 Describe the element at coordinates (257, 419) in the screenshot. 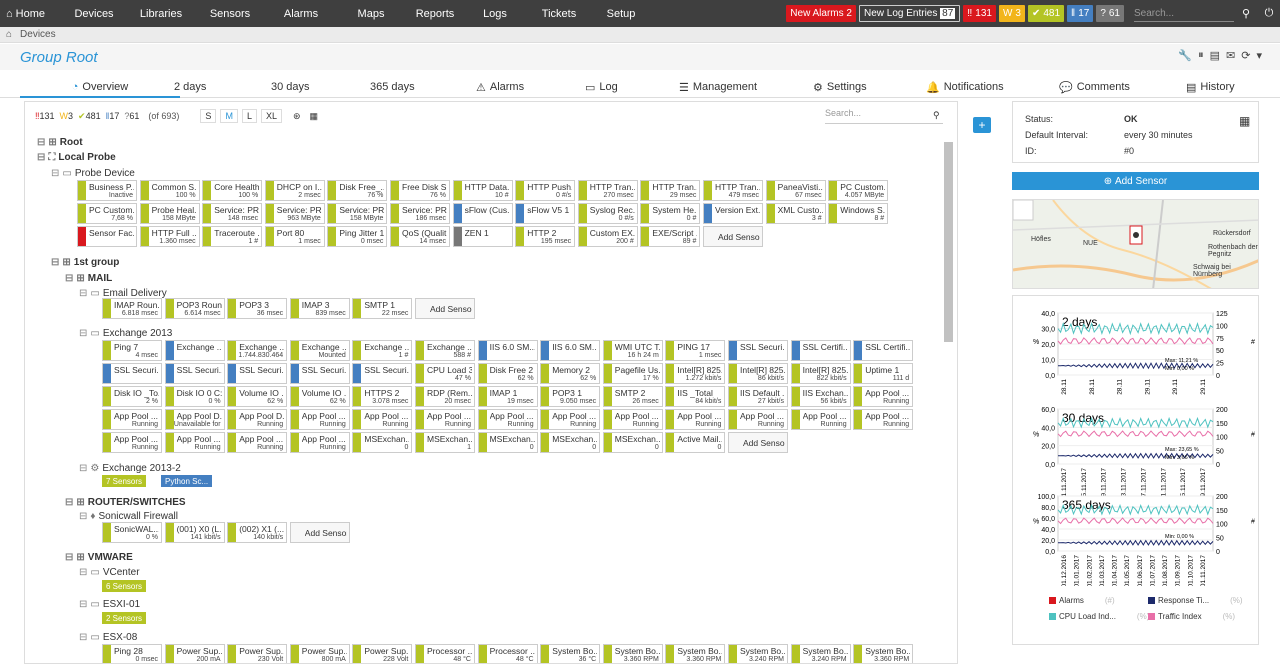

I see `sensor-tile: App Pool D...Running` at that location.